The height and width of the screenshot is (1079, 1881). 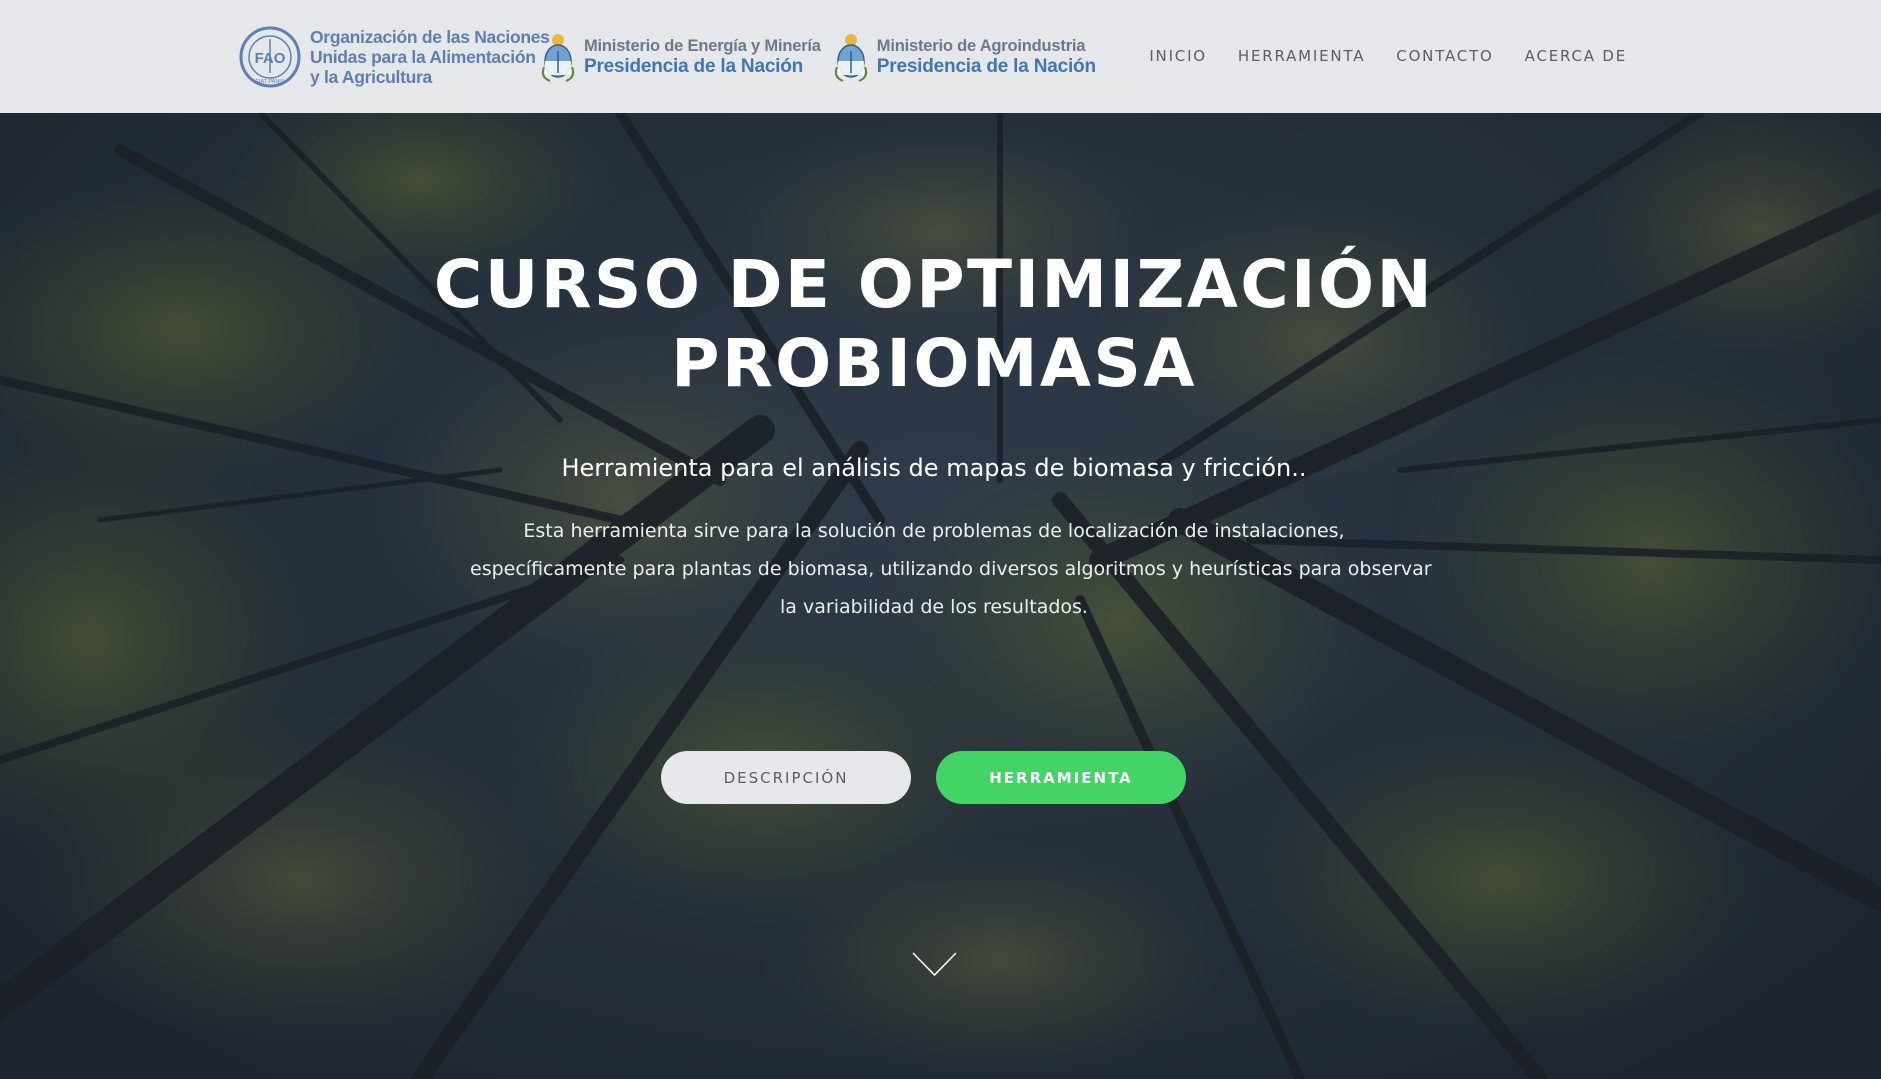 I want to click on chevron-down-icon, so click(x=934, y=964).